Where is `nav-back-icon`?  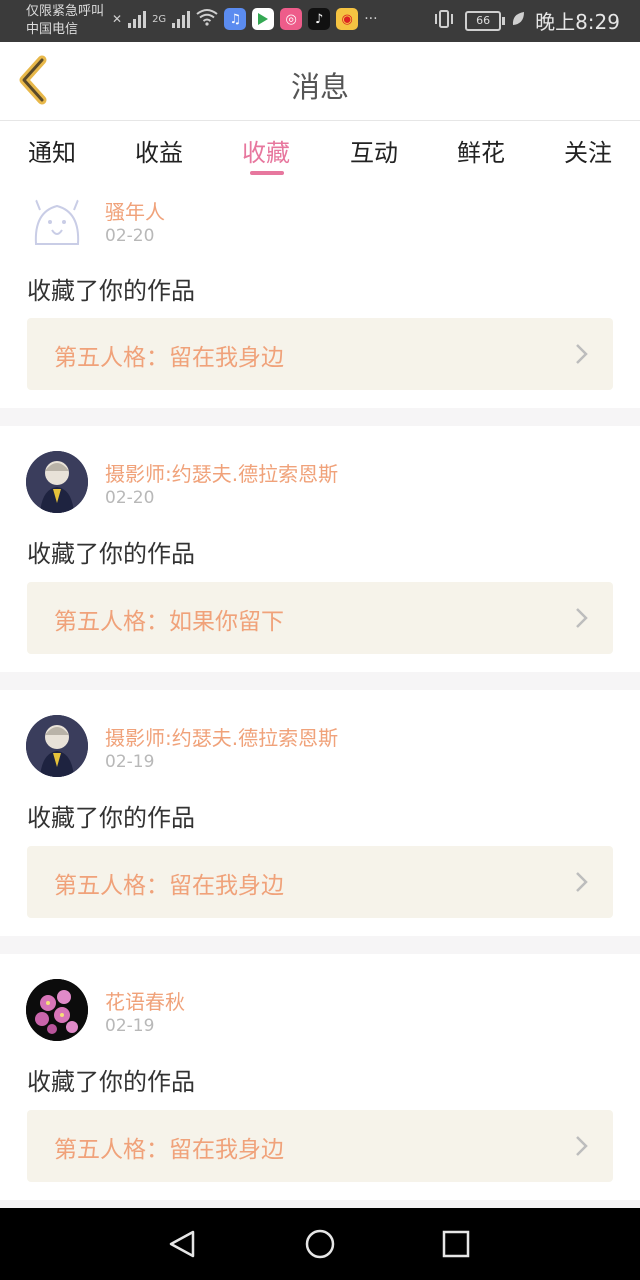
nav-back-icon is located at coordinates (183, 1244).